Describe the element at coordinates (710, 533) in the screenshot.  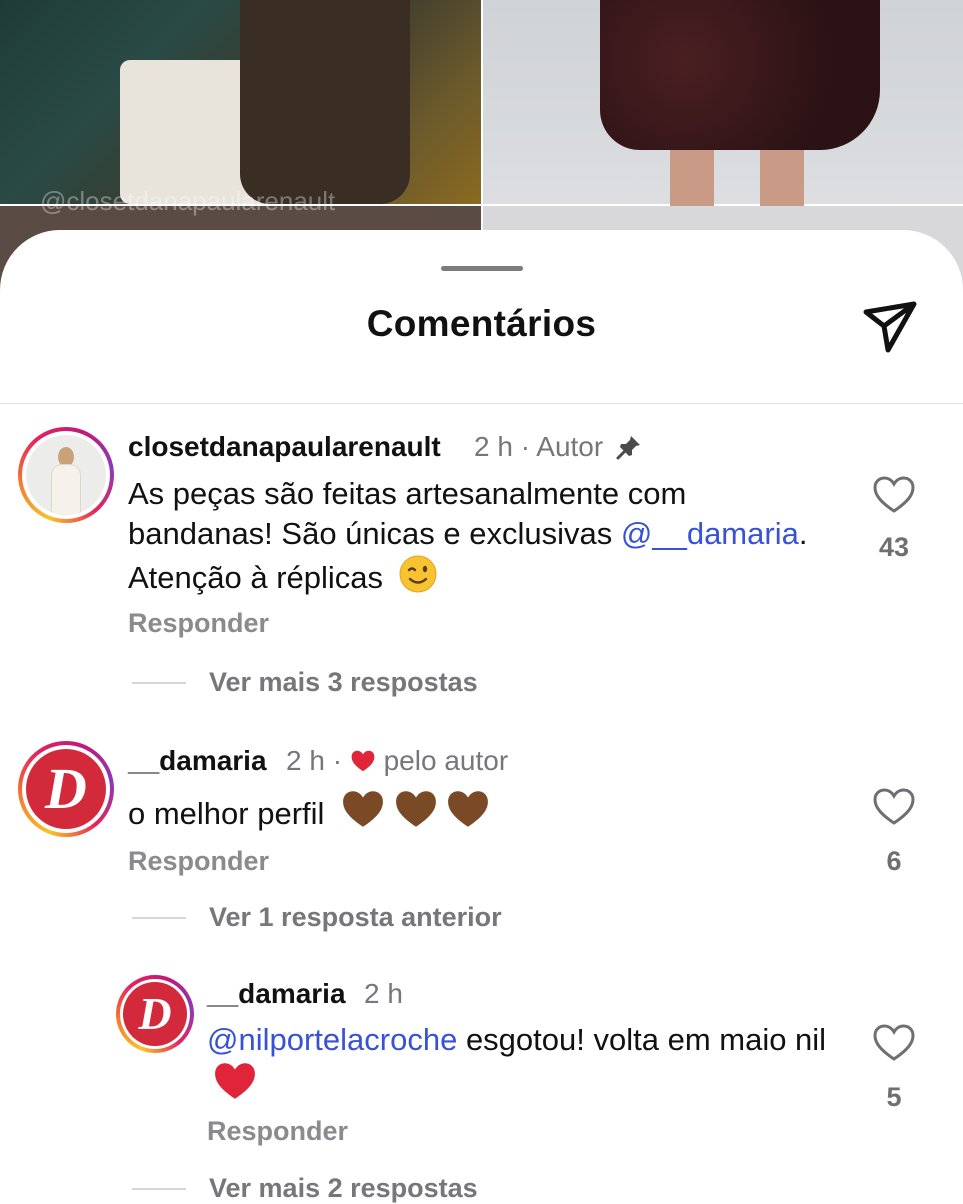
I see `mention-link: @__damaria` at that location.